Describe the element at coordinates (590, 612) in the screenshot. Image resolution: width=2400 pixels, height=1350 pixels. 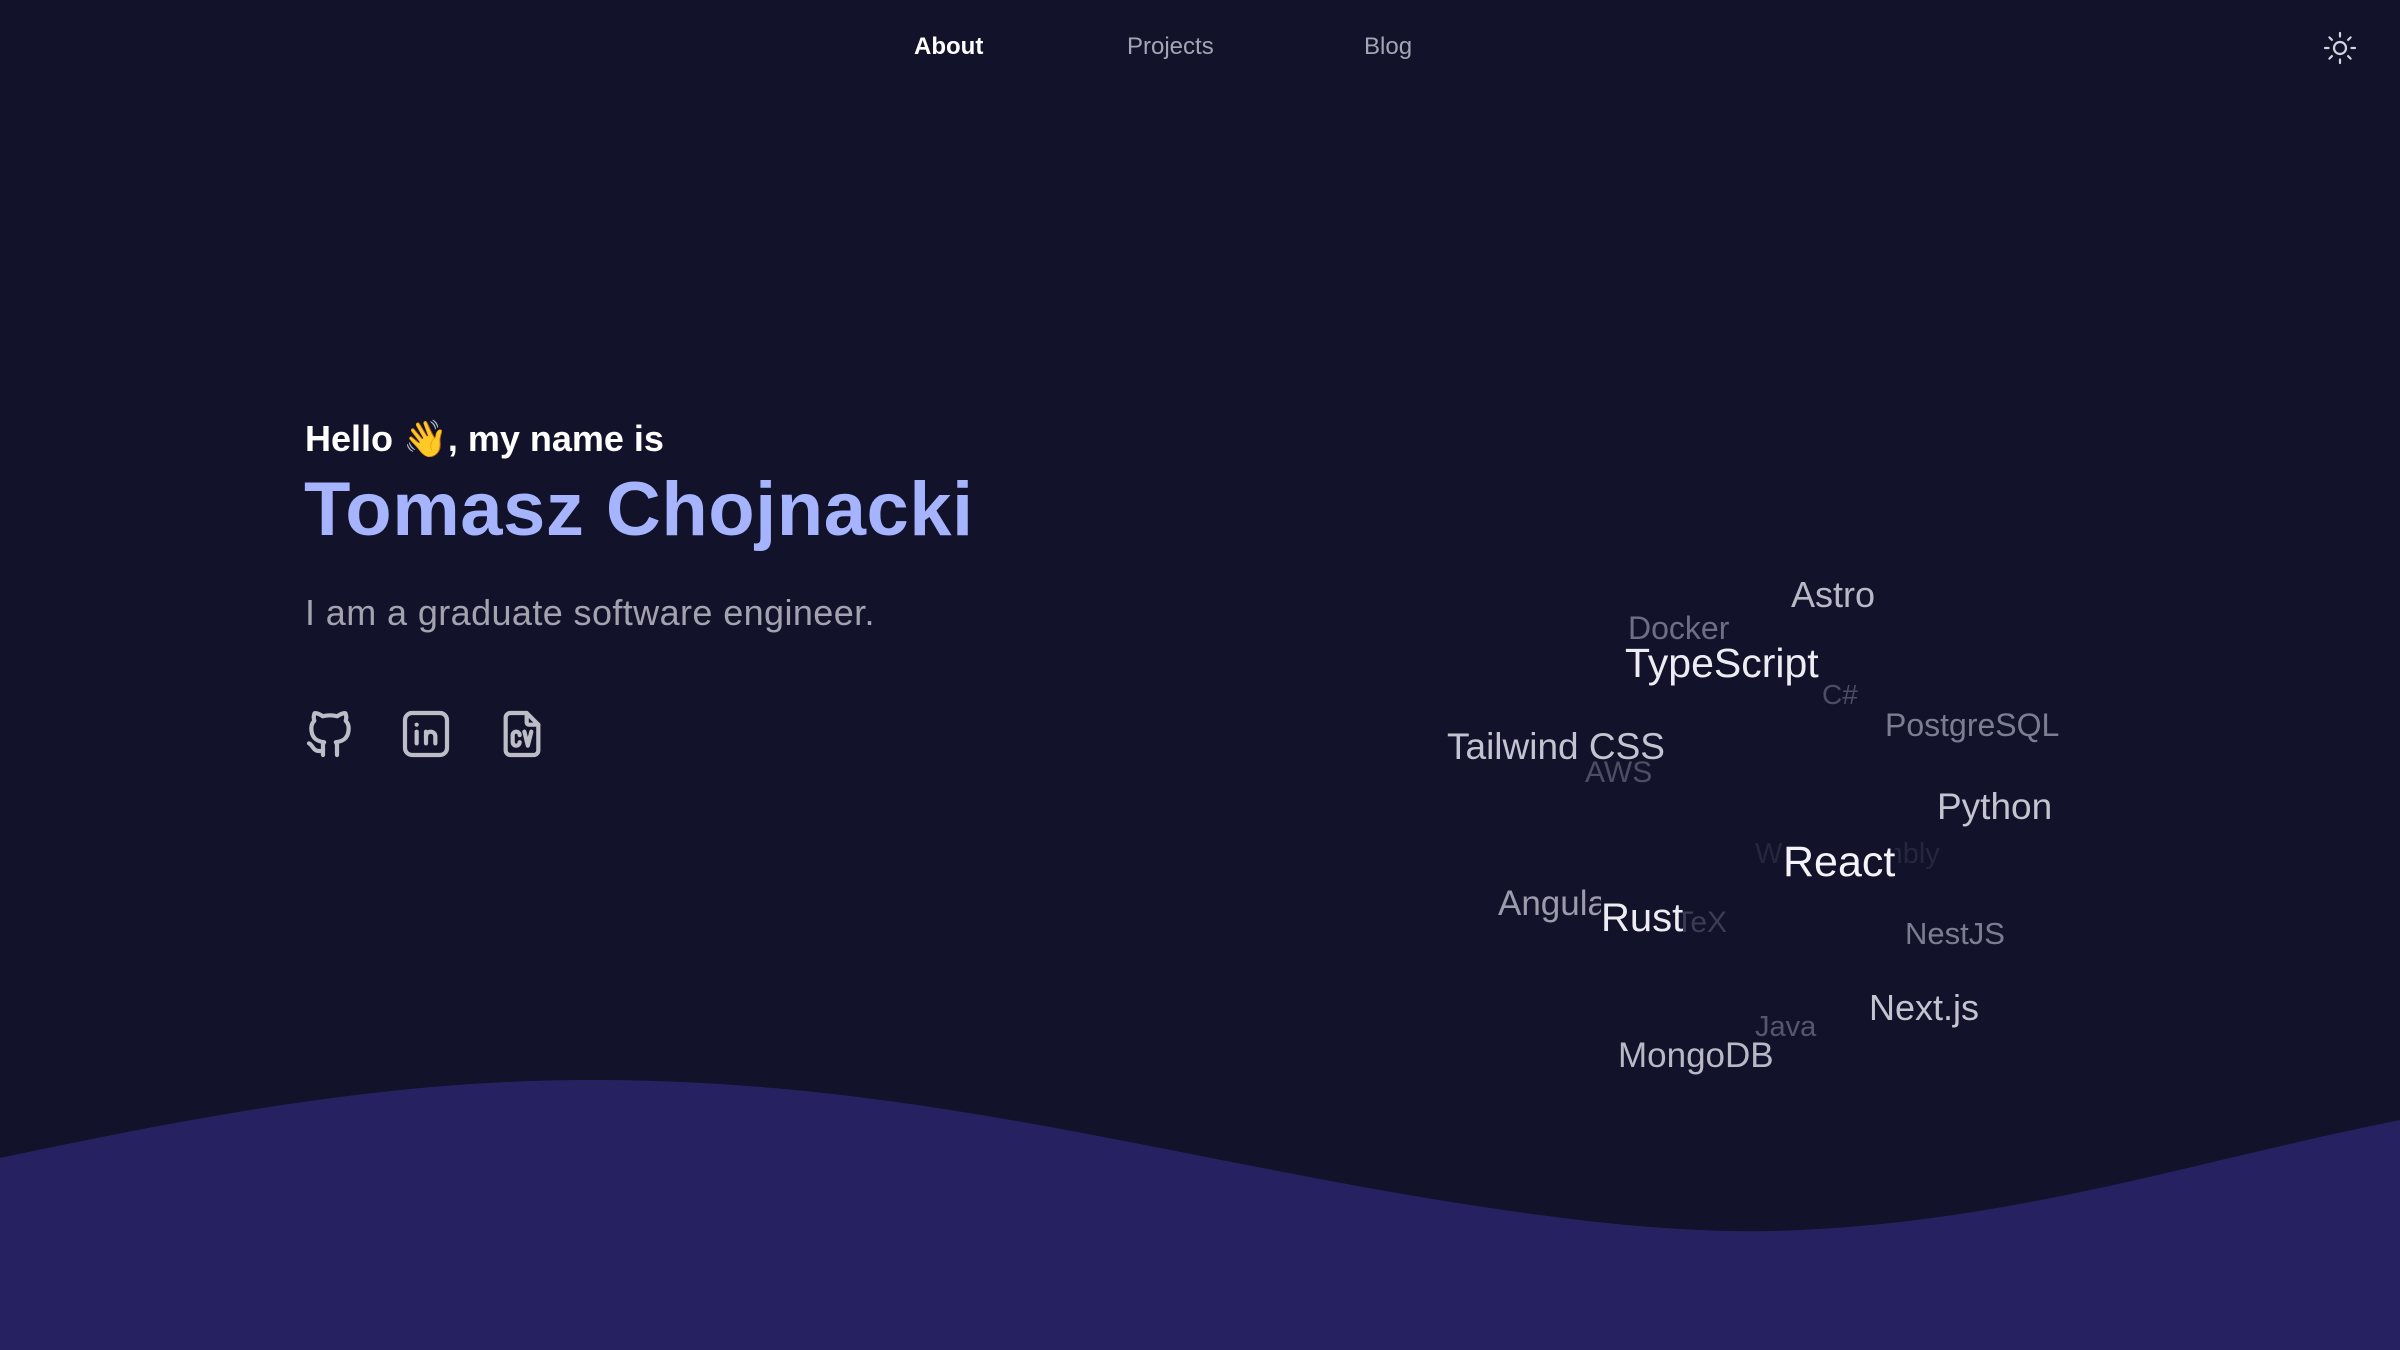
I see `hero-tagline: I am a graduate software engineer.` at that location.